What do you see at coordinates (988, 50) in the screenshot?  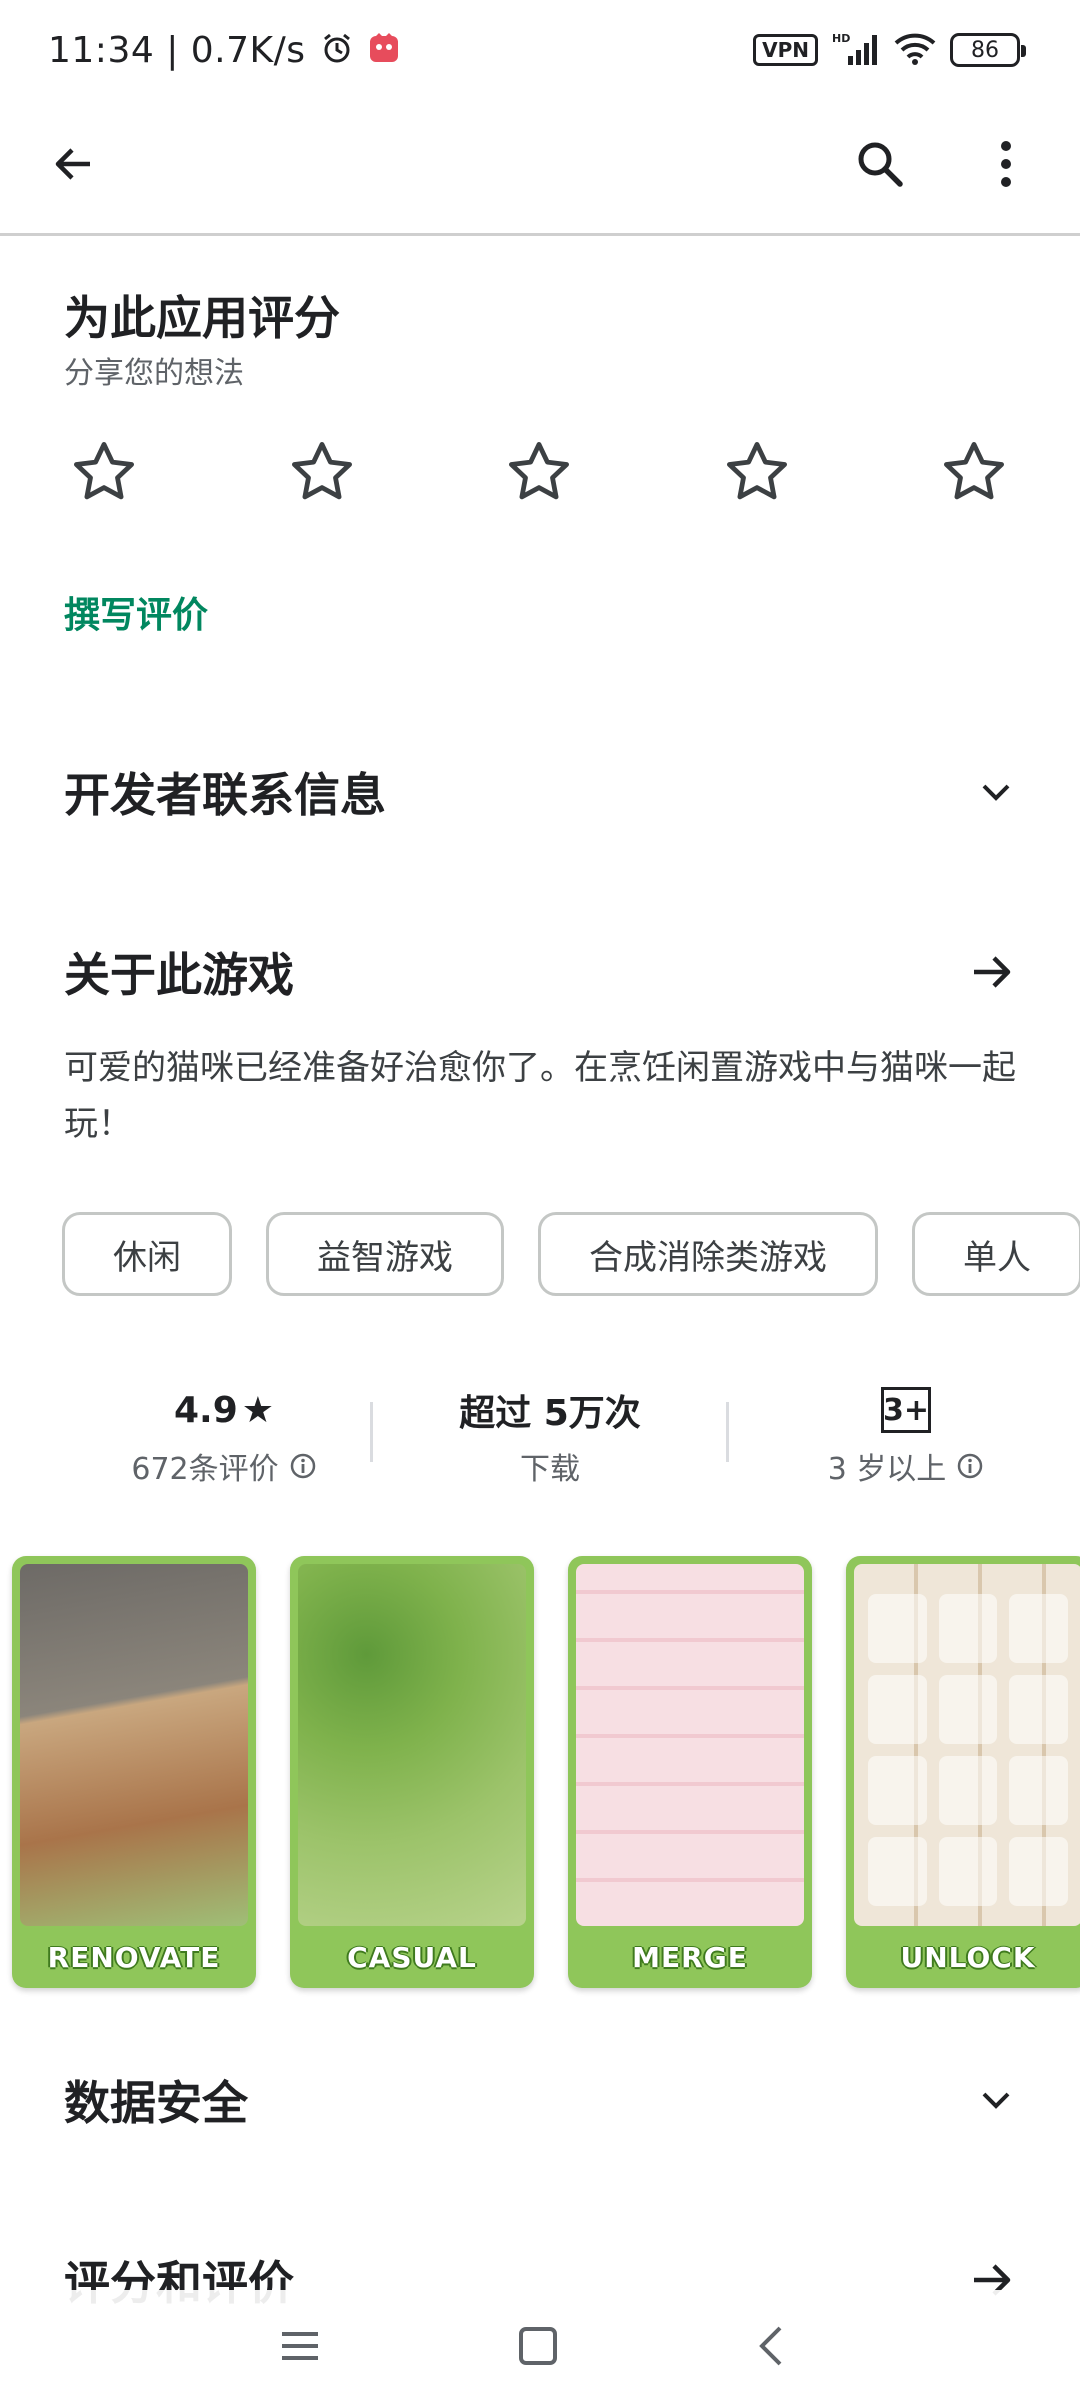 I see `battery-indicator: 86` at bounding box center [988, 50].